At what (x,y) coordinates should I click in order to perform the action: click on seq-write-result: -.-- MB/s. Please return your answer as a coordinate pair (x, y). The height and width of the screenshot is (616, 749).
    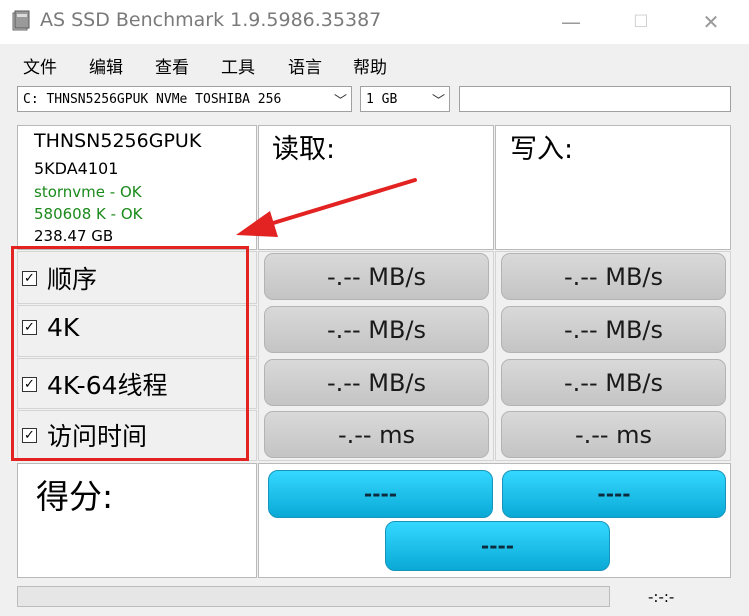
    Looking at the image, I should click on (613, 276).